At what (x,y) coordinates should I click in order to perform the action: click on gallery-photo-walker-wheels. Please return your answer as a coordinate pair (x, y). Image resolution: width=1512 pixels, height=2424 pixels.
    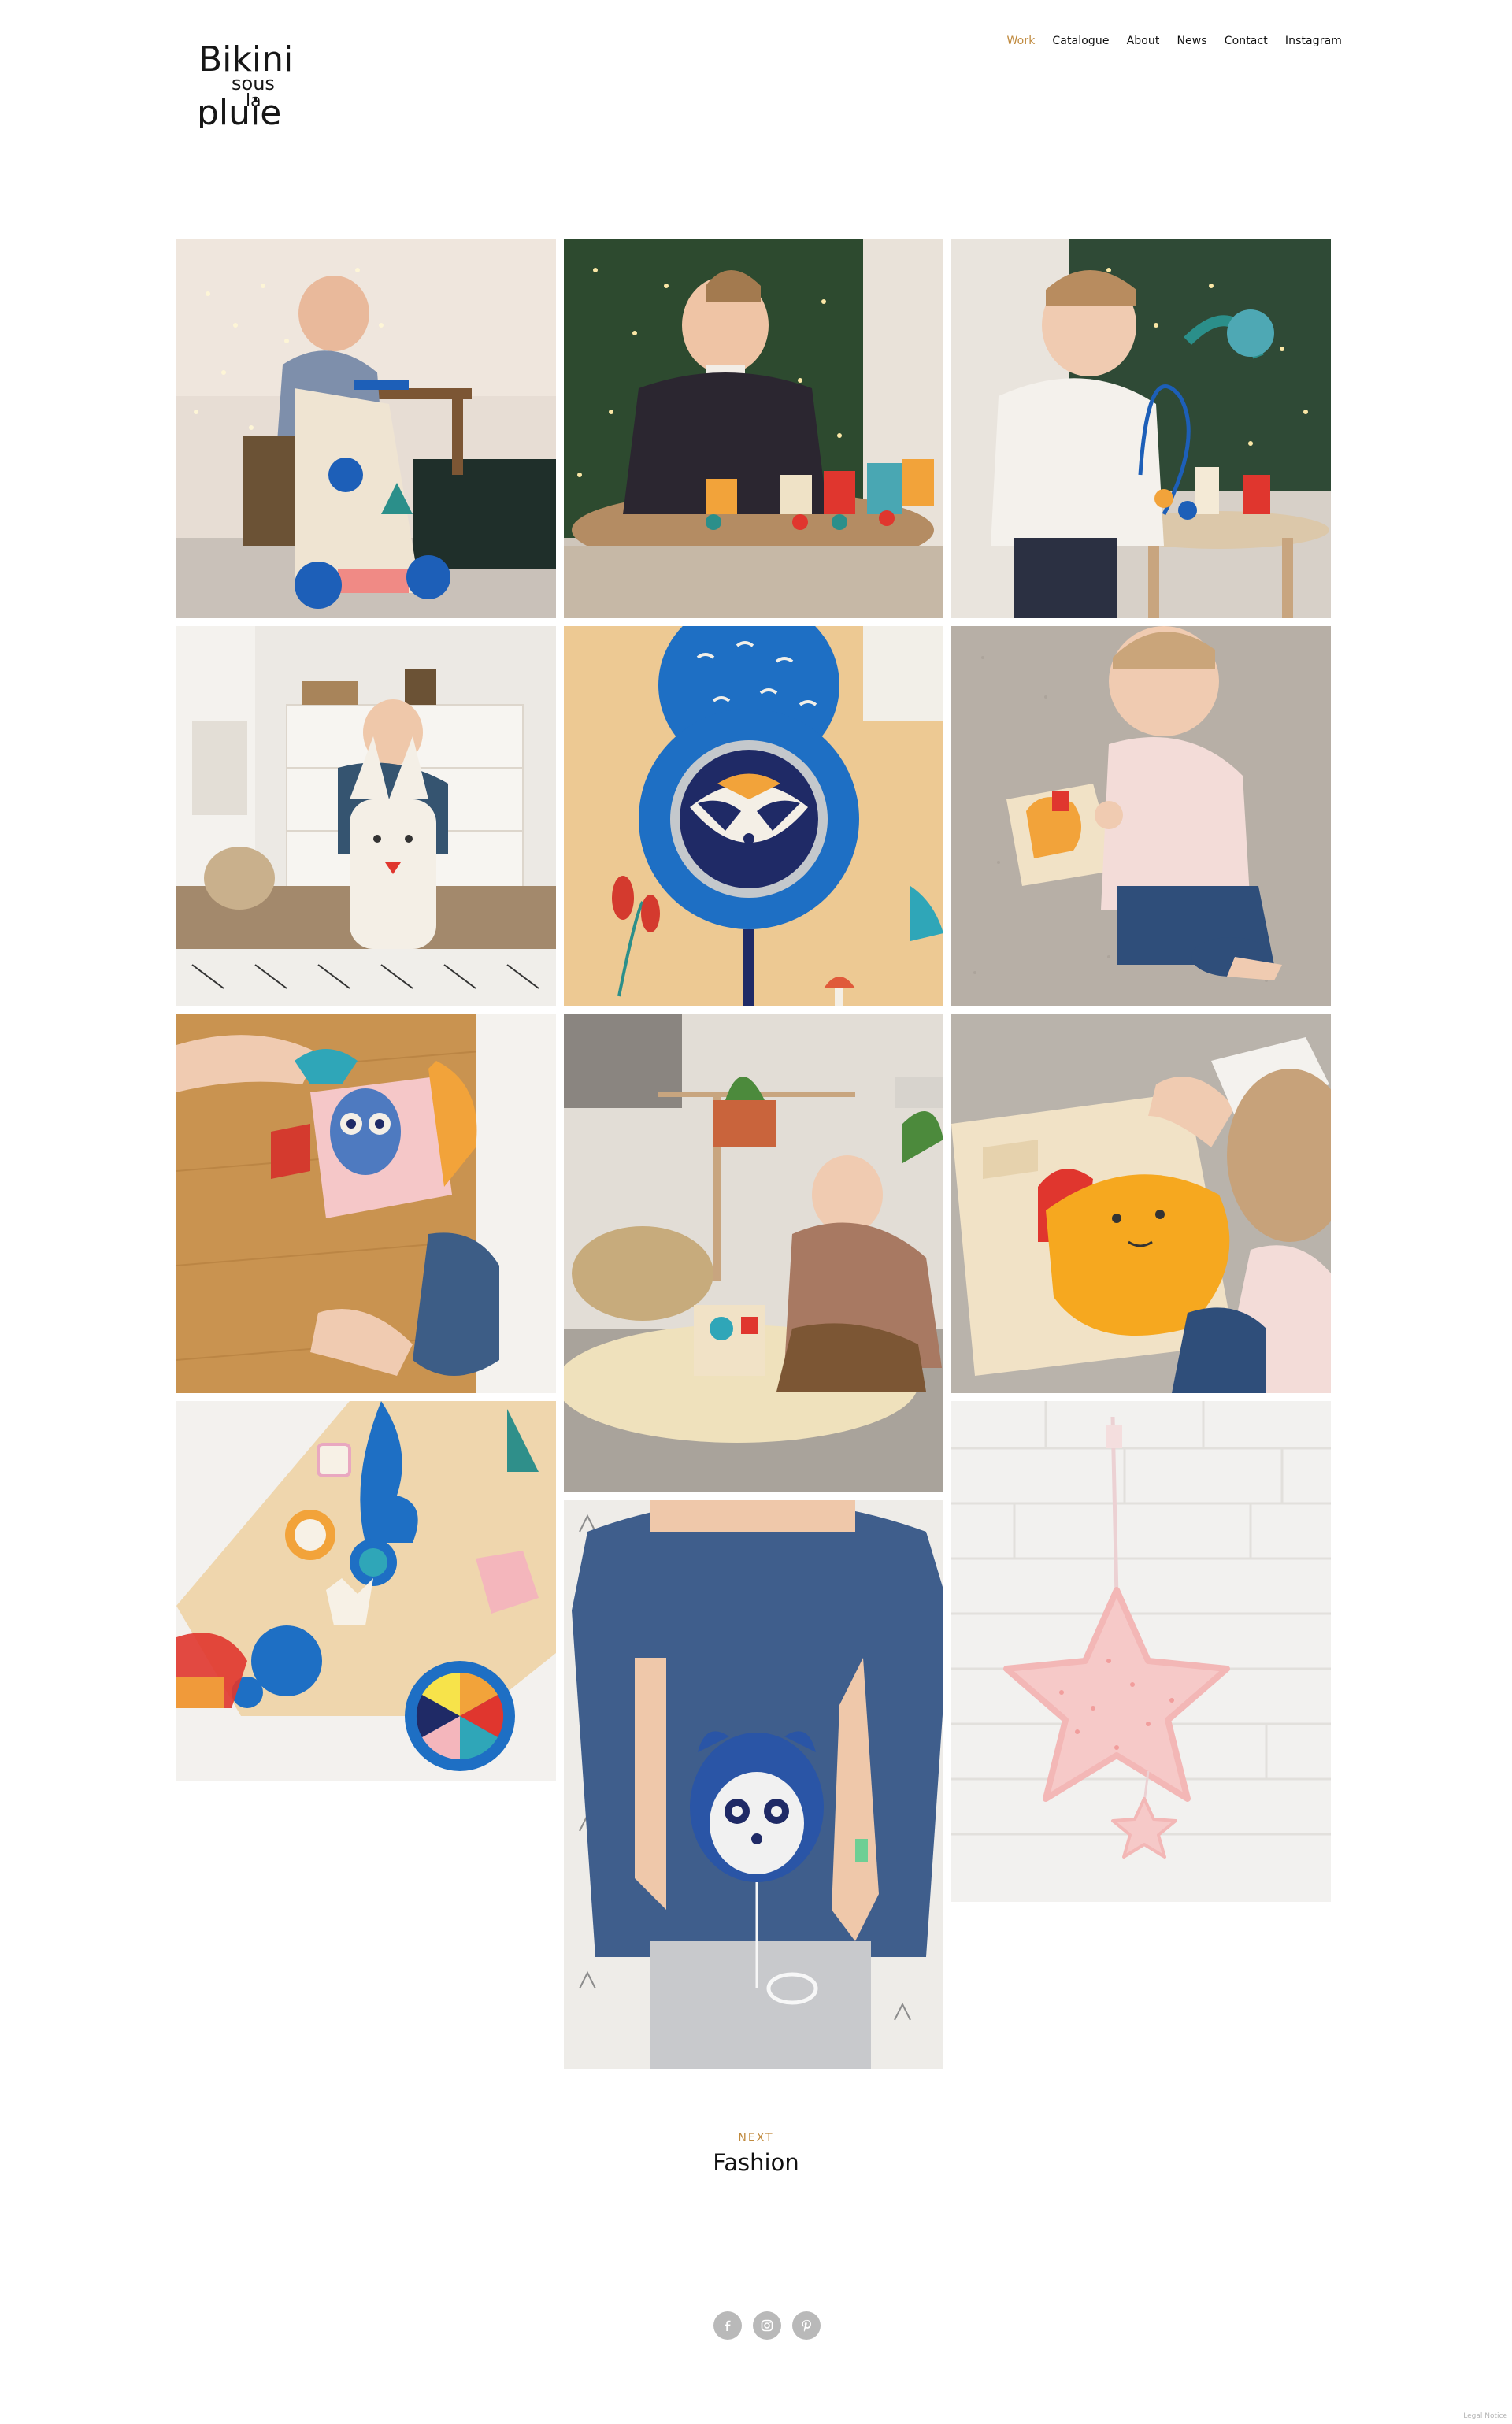
    Looking at the image, I should click on (366, 1591).